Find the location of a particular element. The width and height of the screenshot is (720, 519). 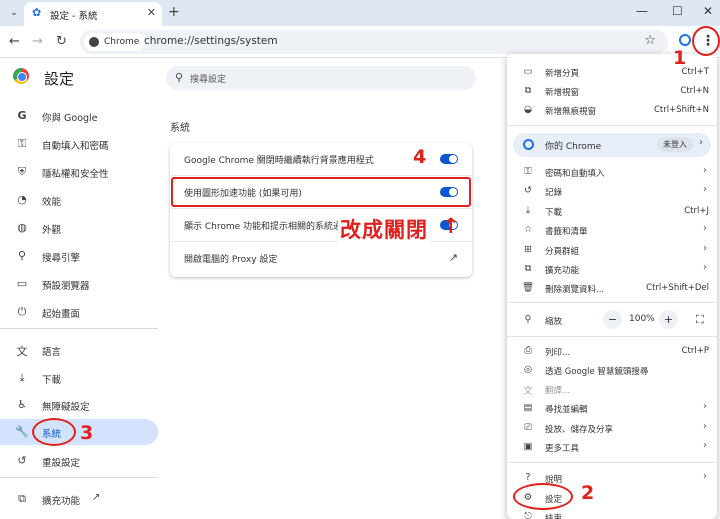

address-bar: Chrome chrome://settings/system ☆ is located at coordinates (374, 42).